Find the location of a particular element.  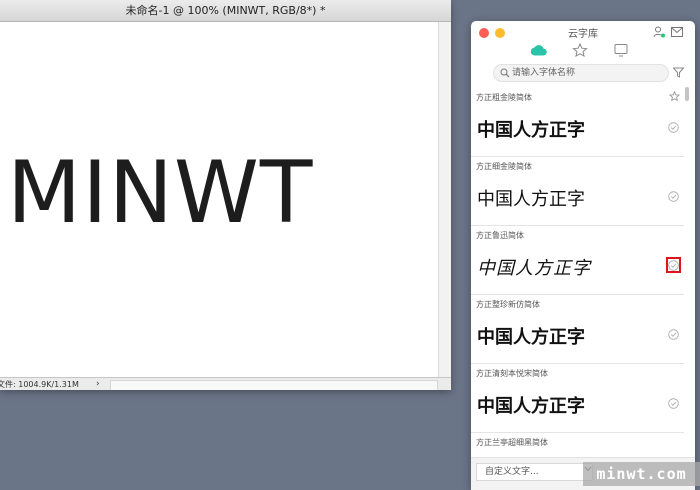

status-bar: 文件: 1004.9K/1.31M › is located at coordinates (225, 383).